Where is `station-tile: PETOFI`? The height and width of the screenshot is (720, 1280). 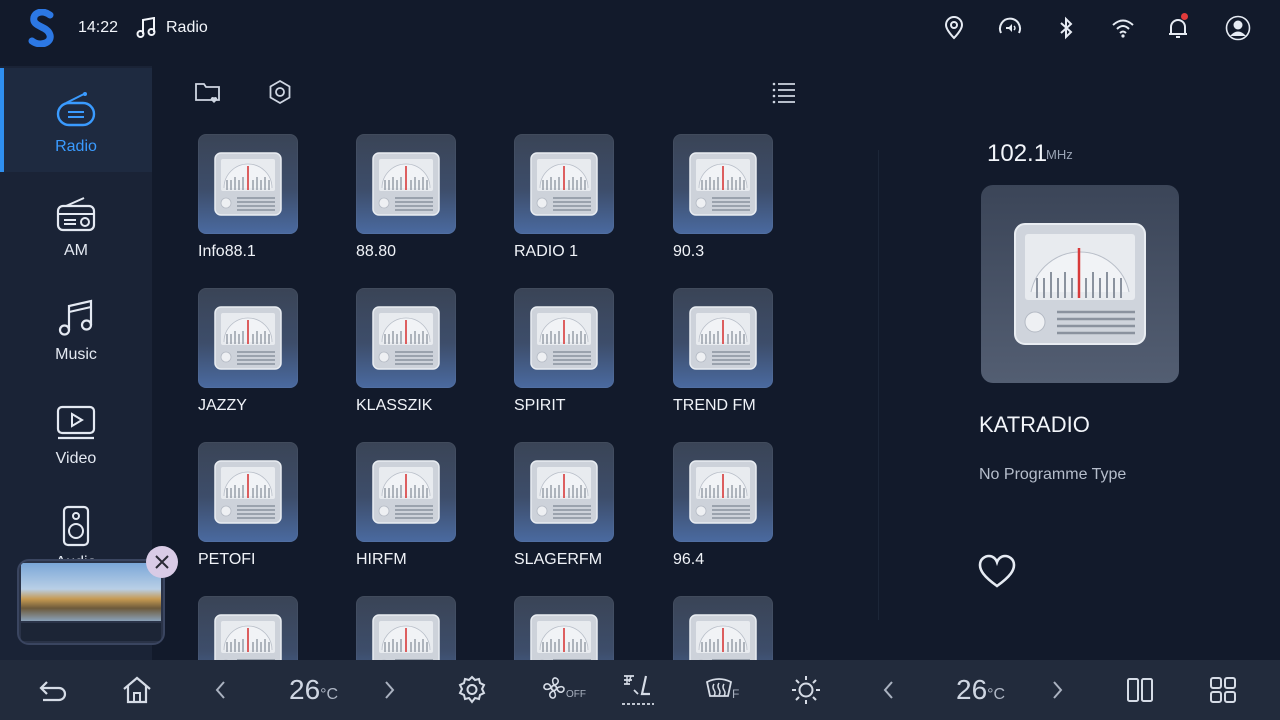
station-tile: PETOFI is located at coordinates (250, 505).